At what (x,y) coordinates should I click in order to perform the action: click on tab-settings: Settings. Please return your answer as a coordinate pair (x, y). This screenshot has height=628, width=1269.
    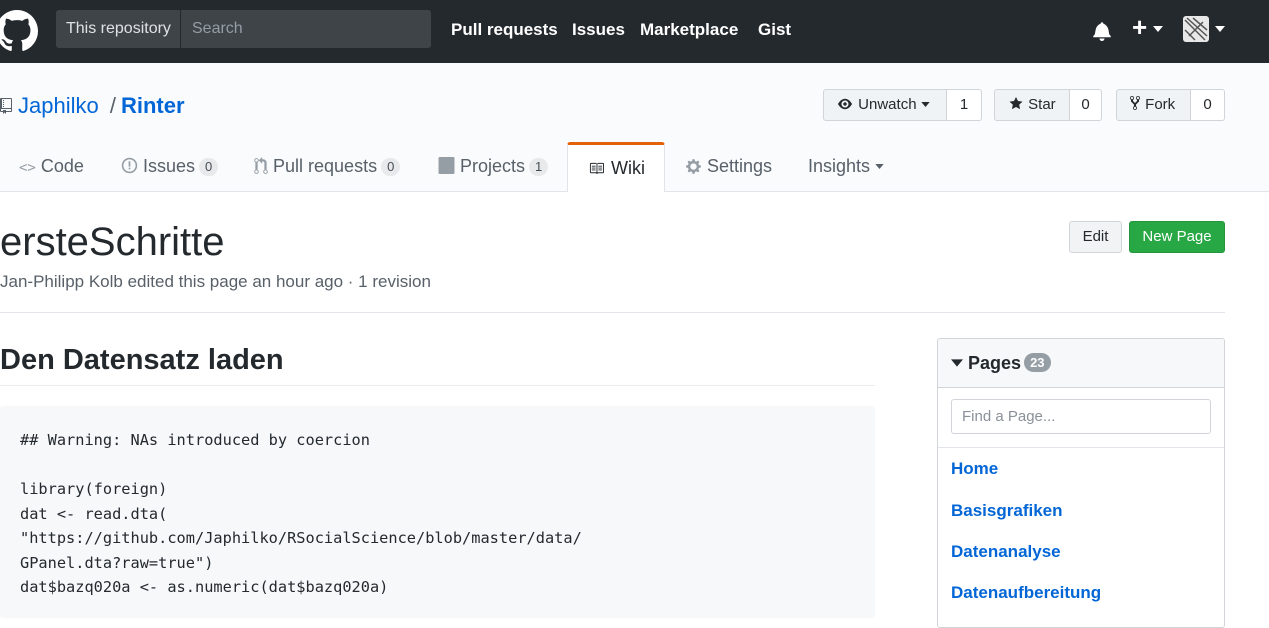
    Looking at the image, I should click on (728, 166).